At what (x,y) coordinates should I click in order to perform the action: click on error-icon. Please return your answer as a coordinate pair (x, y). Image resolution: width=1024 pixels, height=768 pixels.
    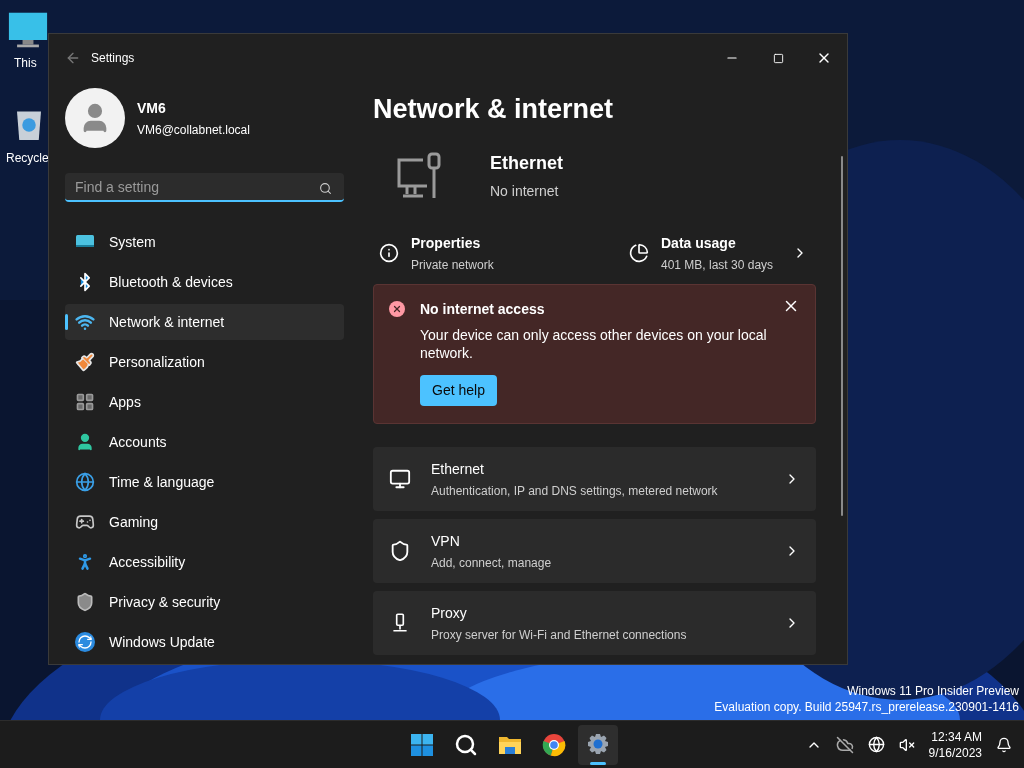
    Looking at the image, I should click on (397, 309).